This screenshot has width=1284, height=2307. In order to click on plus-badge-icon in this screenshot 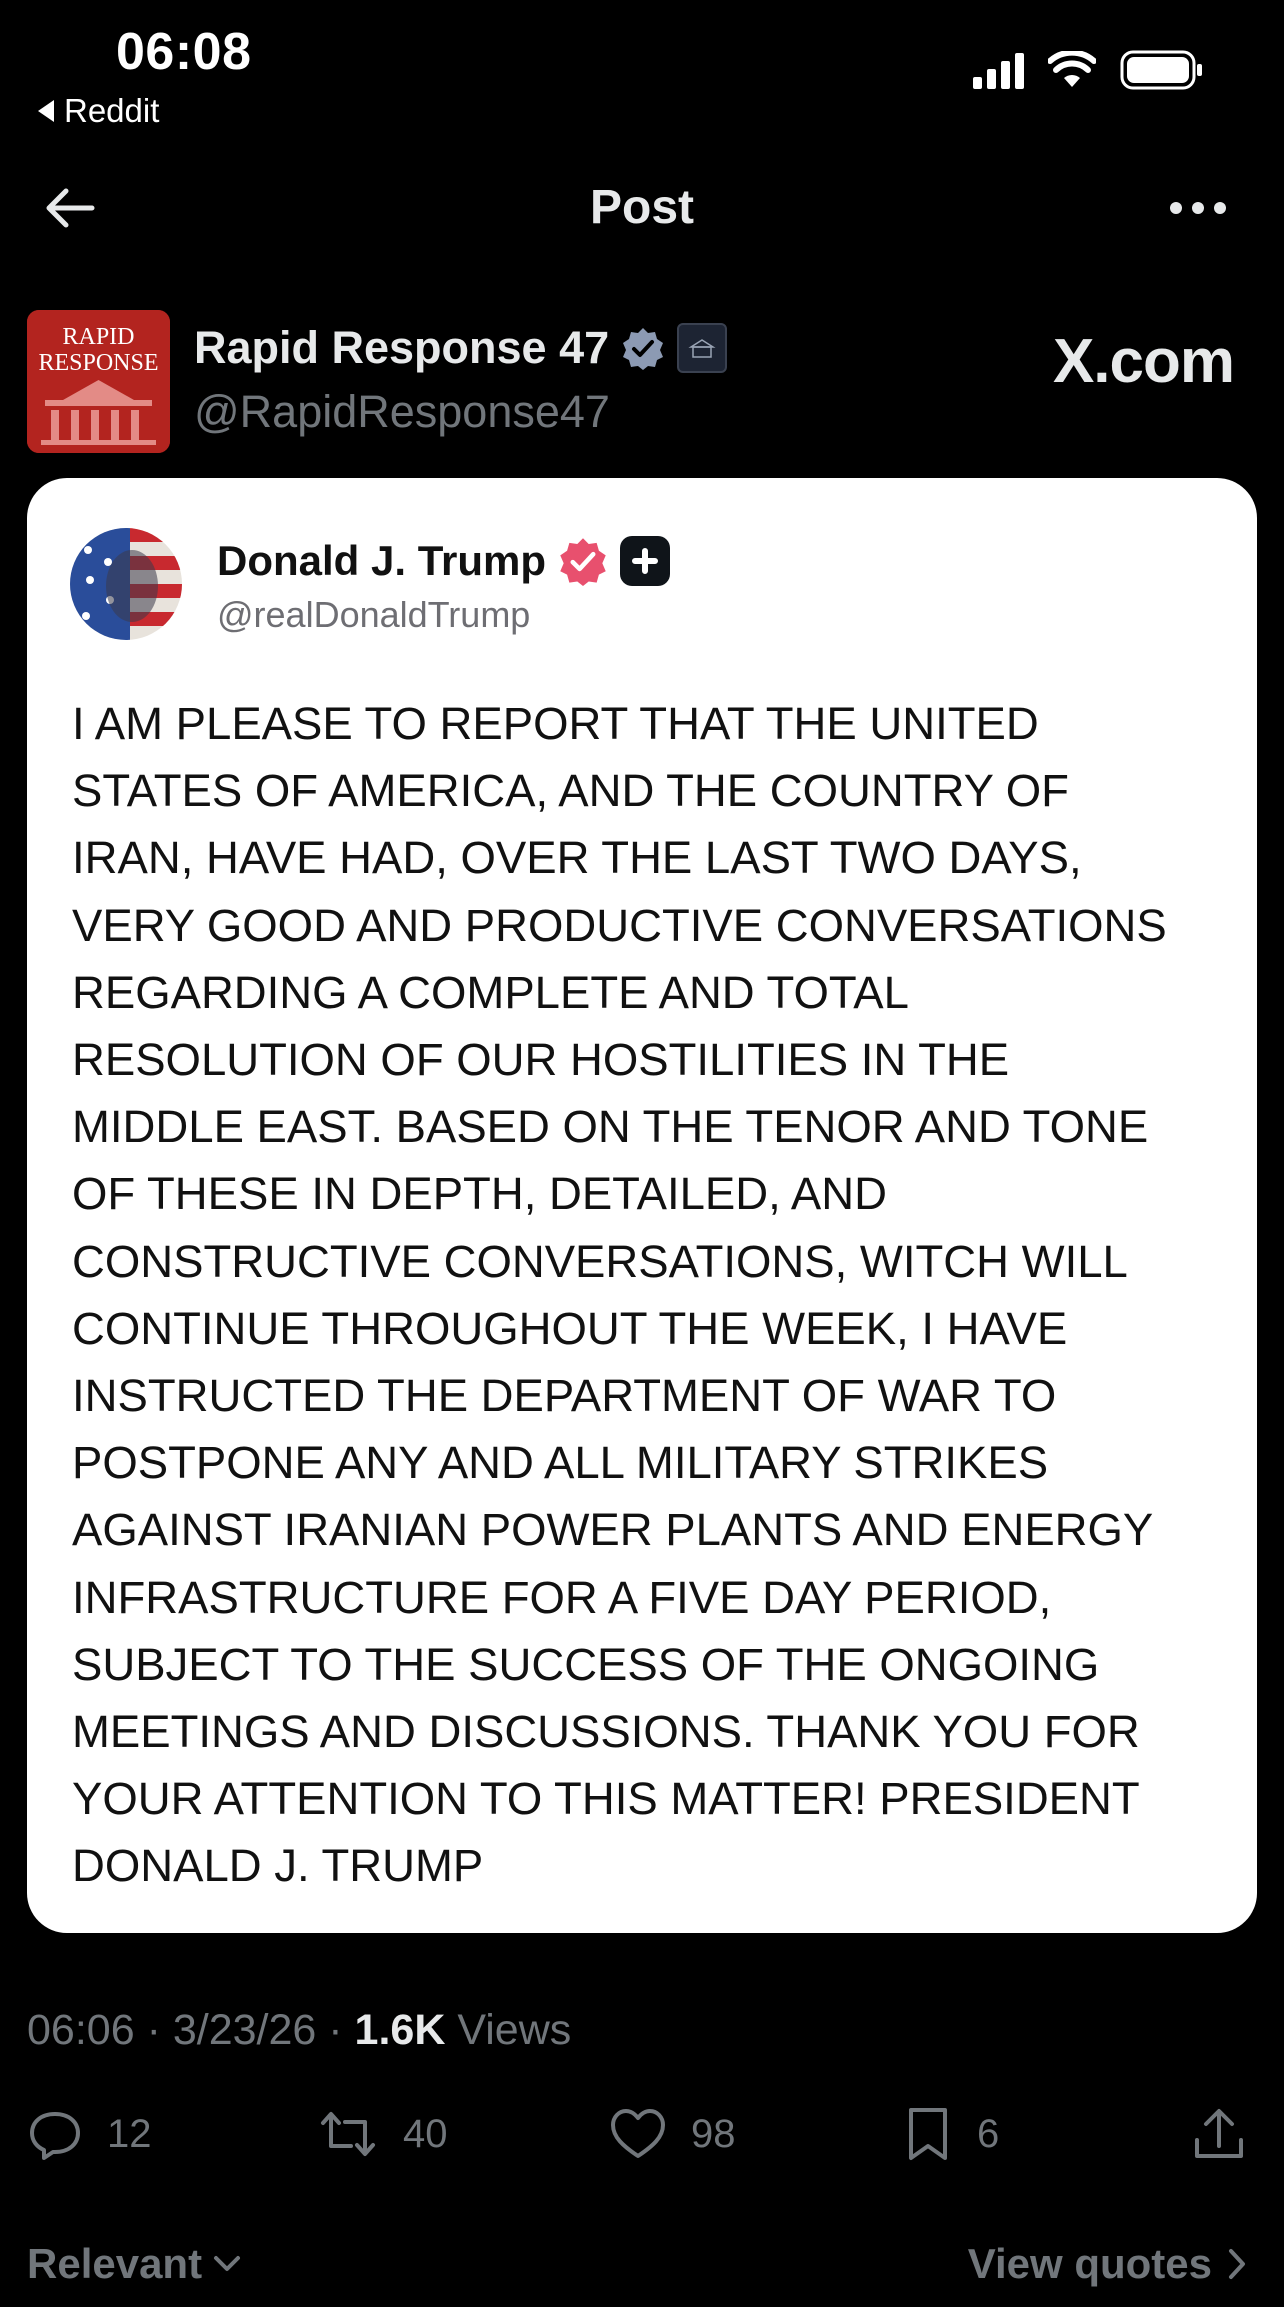, I will do `click(645, 561)`.